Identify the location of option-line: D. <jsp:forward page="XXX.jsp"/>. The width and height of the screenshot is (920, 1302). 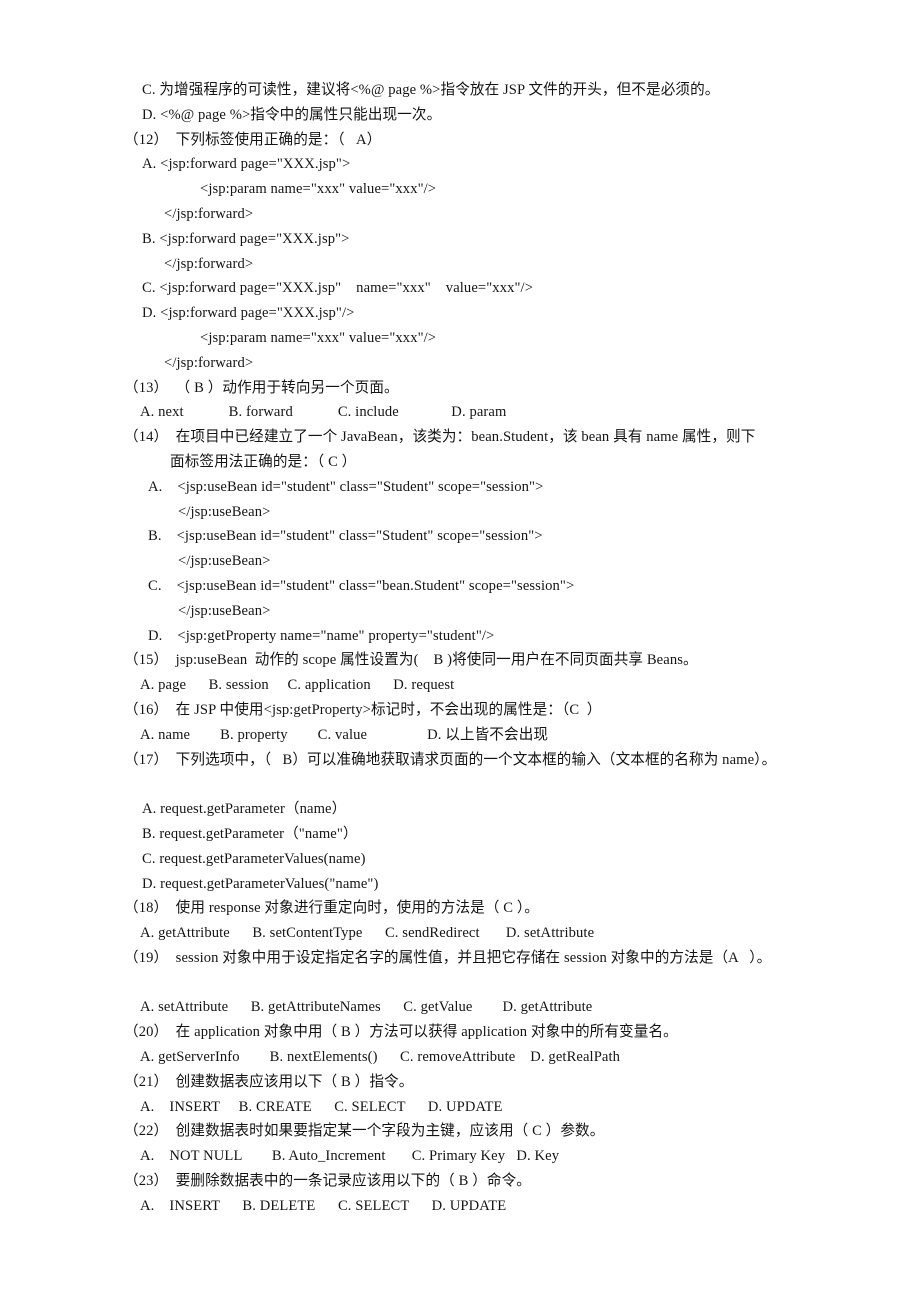
(248, 313).